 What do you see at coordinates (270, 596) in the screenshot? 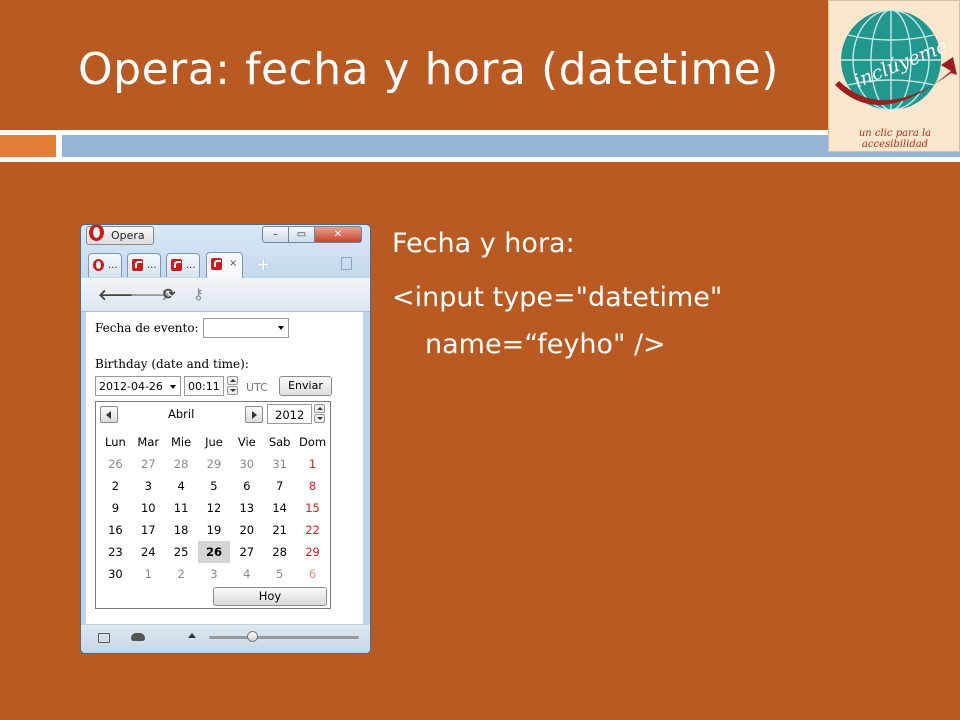
I see `today-button: Hoy` at bounding box center [270, 596].